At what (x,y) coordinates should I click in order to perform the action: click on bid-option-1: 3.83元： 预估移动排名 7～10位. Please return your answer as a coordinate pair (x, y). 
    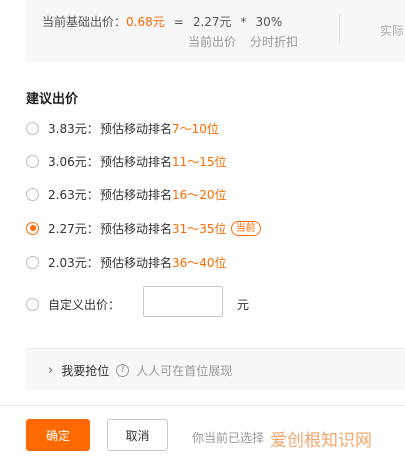
    Looking at the image, I should click on (122, 128).